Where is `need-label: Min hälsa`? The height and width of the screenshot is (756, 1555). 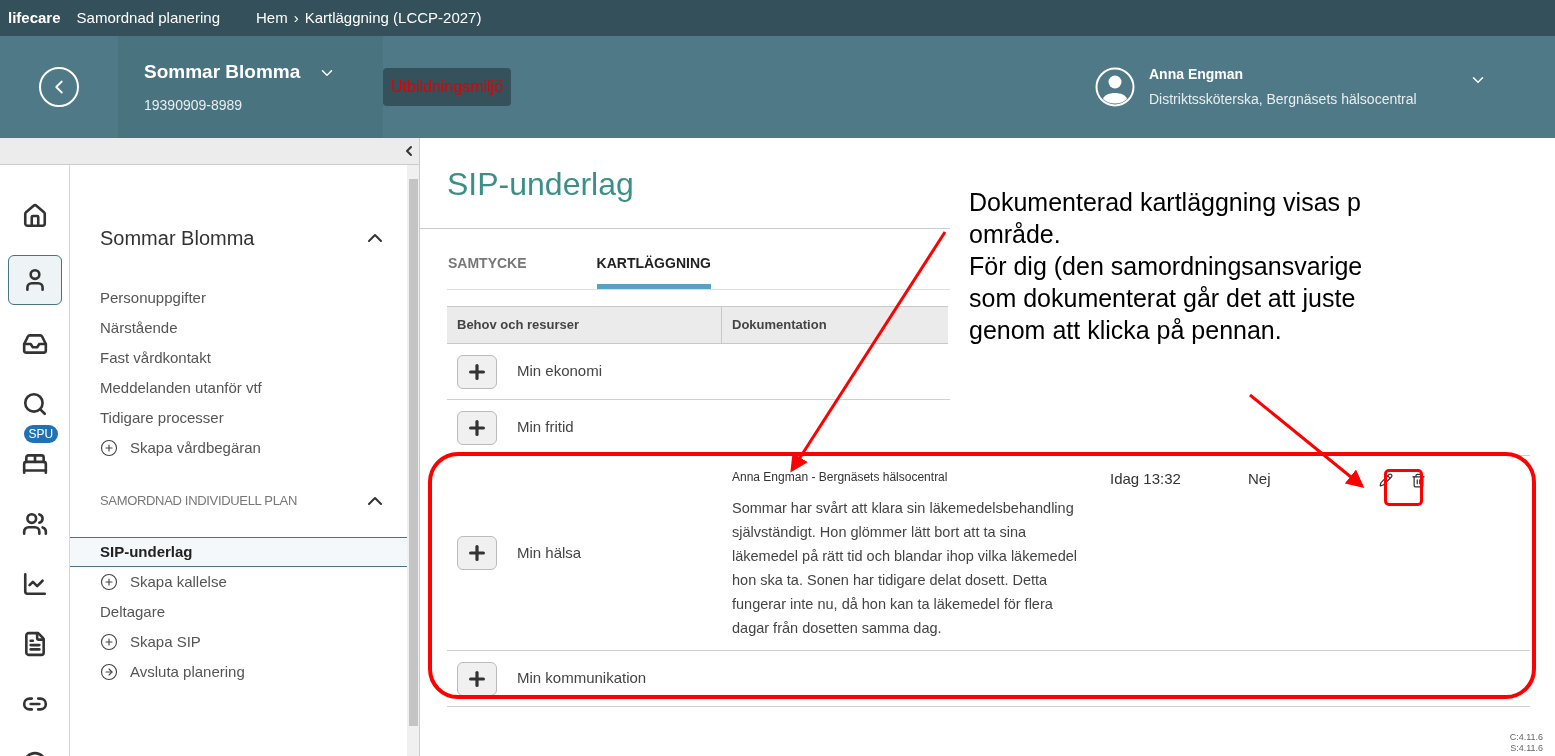 need-label: Min hälsa is located at coordinates (549, 552).